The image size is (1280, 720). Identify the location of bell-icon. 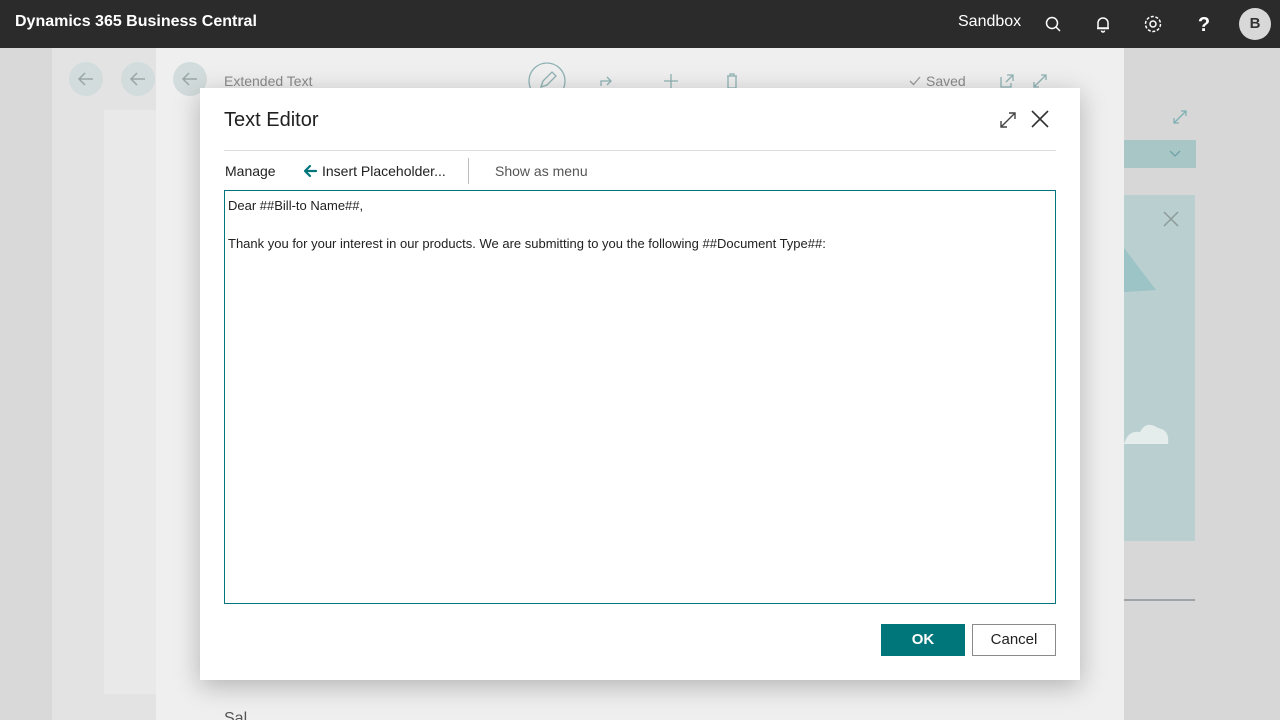
(1103, 24).